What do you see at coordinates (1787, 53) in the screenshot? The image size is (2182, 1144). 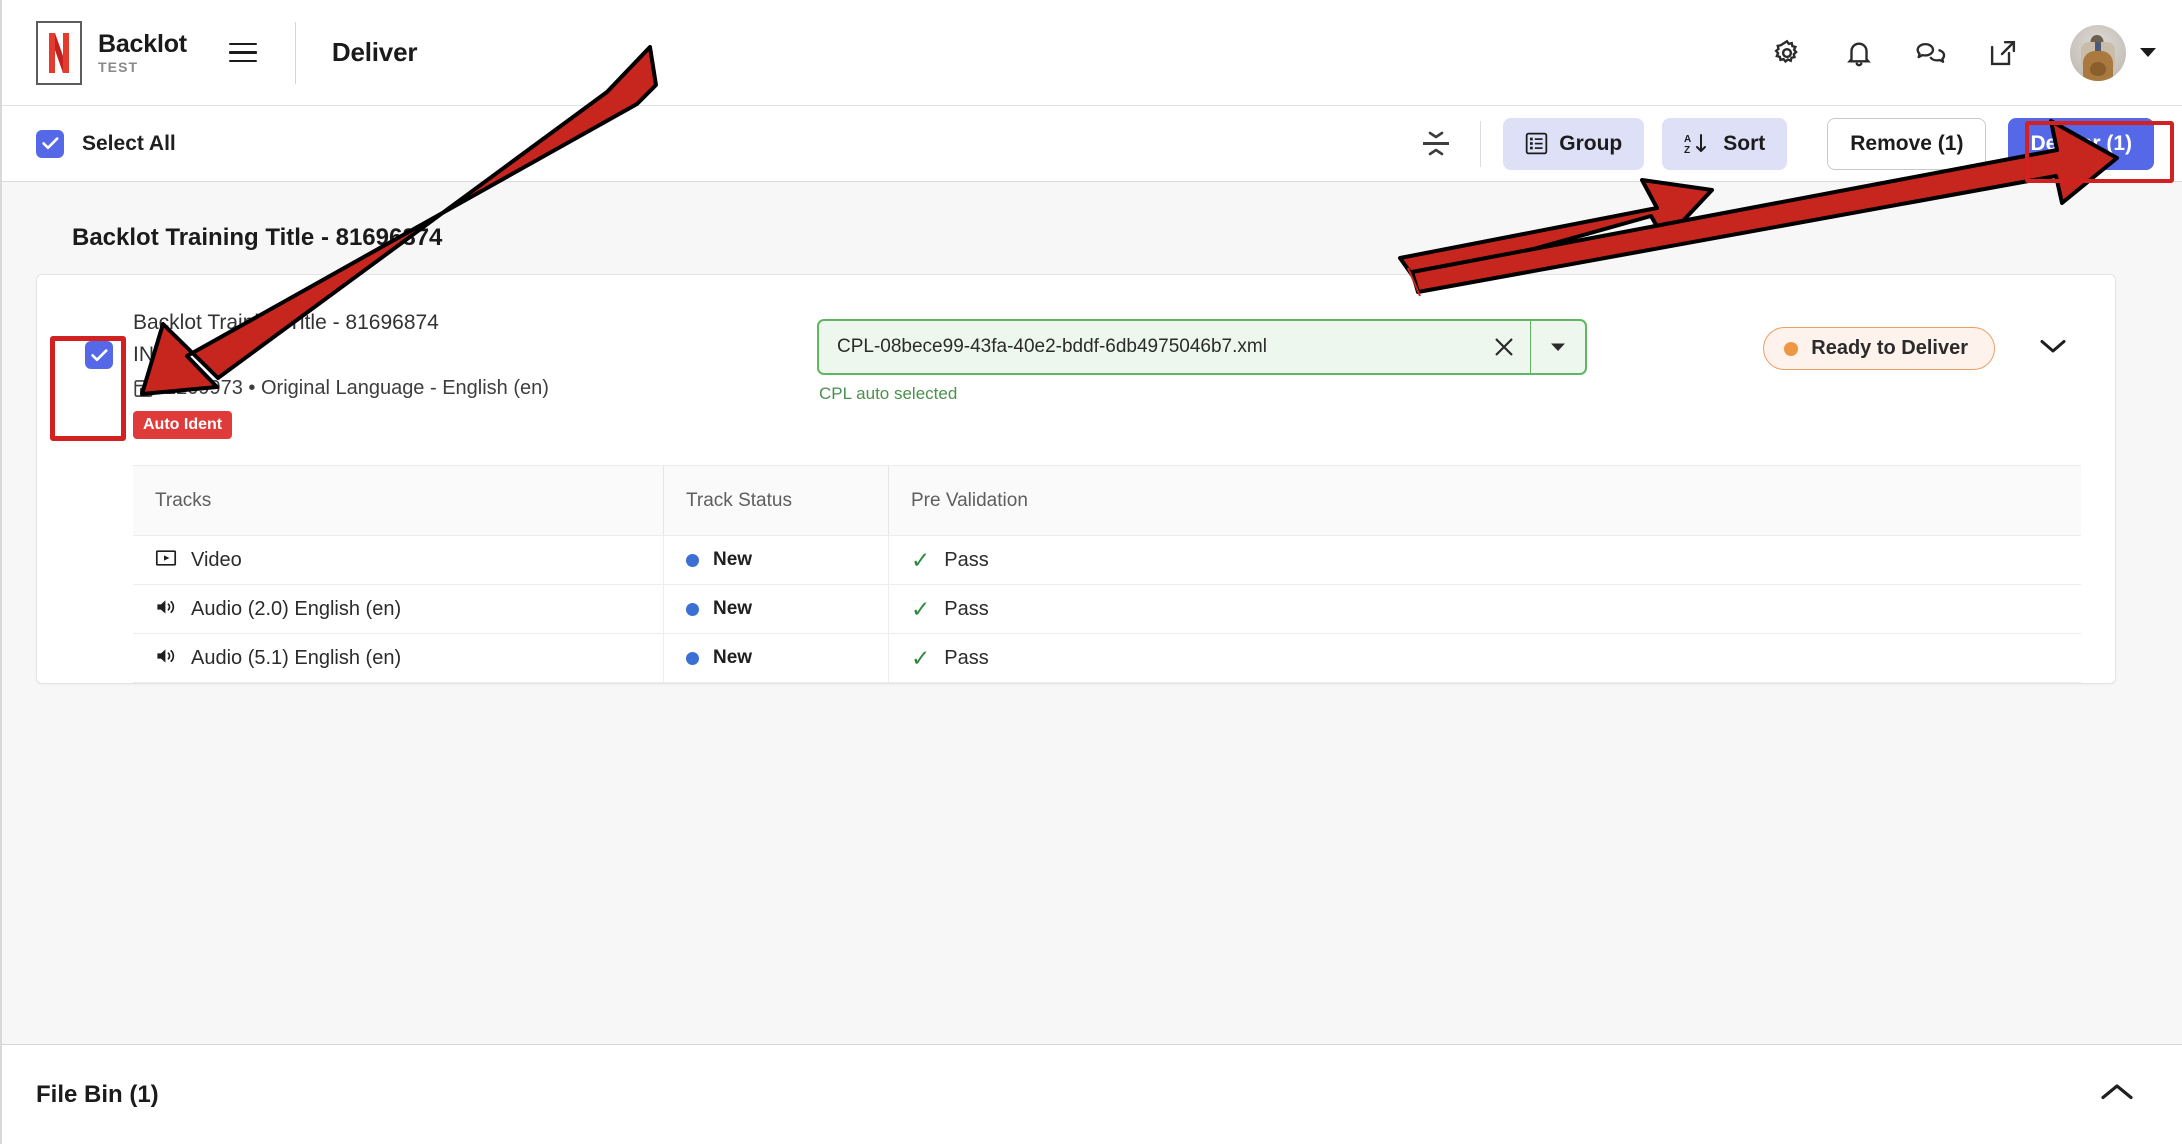 I see `settings-gear-icon` at bounding box center [1787, 53].